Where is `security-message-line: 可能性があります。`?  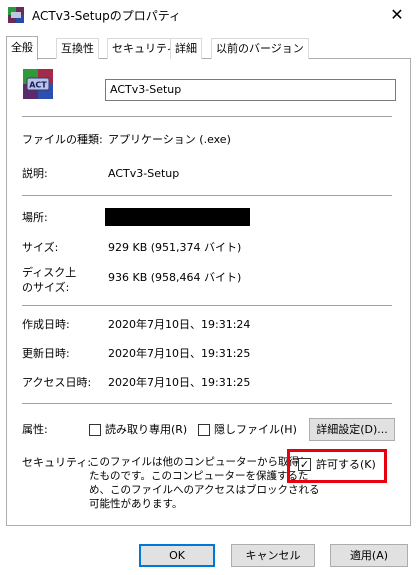
security-message-line: 可能性があります。 is located at coordinates (136, 504).